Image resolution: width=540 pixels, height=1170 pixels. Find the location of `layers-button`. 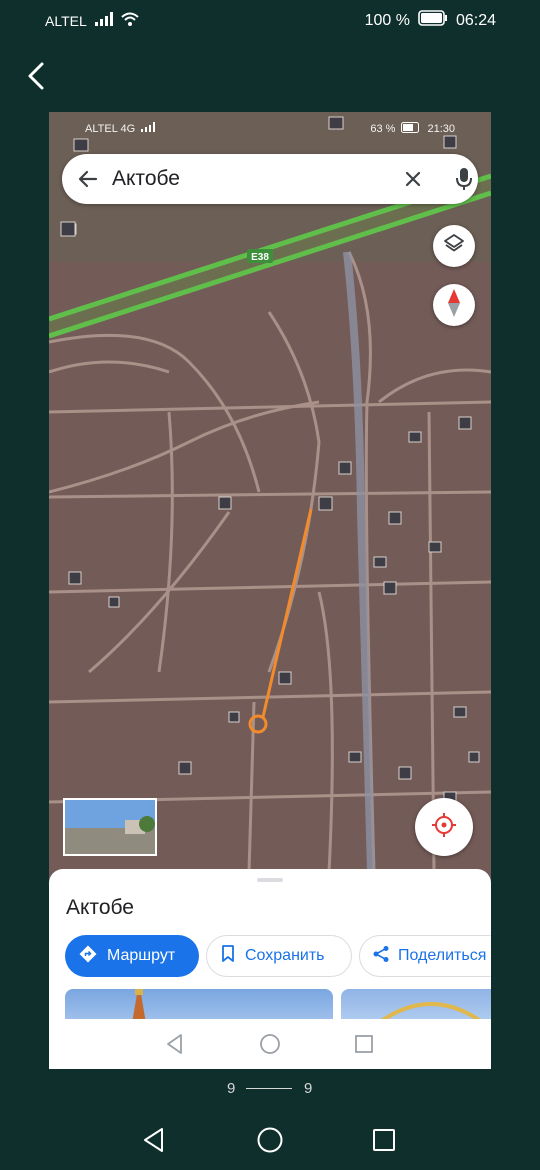

layers-button is located at coordinates (454, 246).